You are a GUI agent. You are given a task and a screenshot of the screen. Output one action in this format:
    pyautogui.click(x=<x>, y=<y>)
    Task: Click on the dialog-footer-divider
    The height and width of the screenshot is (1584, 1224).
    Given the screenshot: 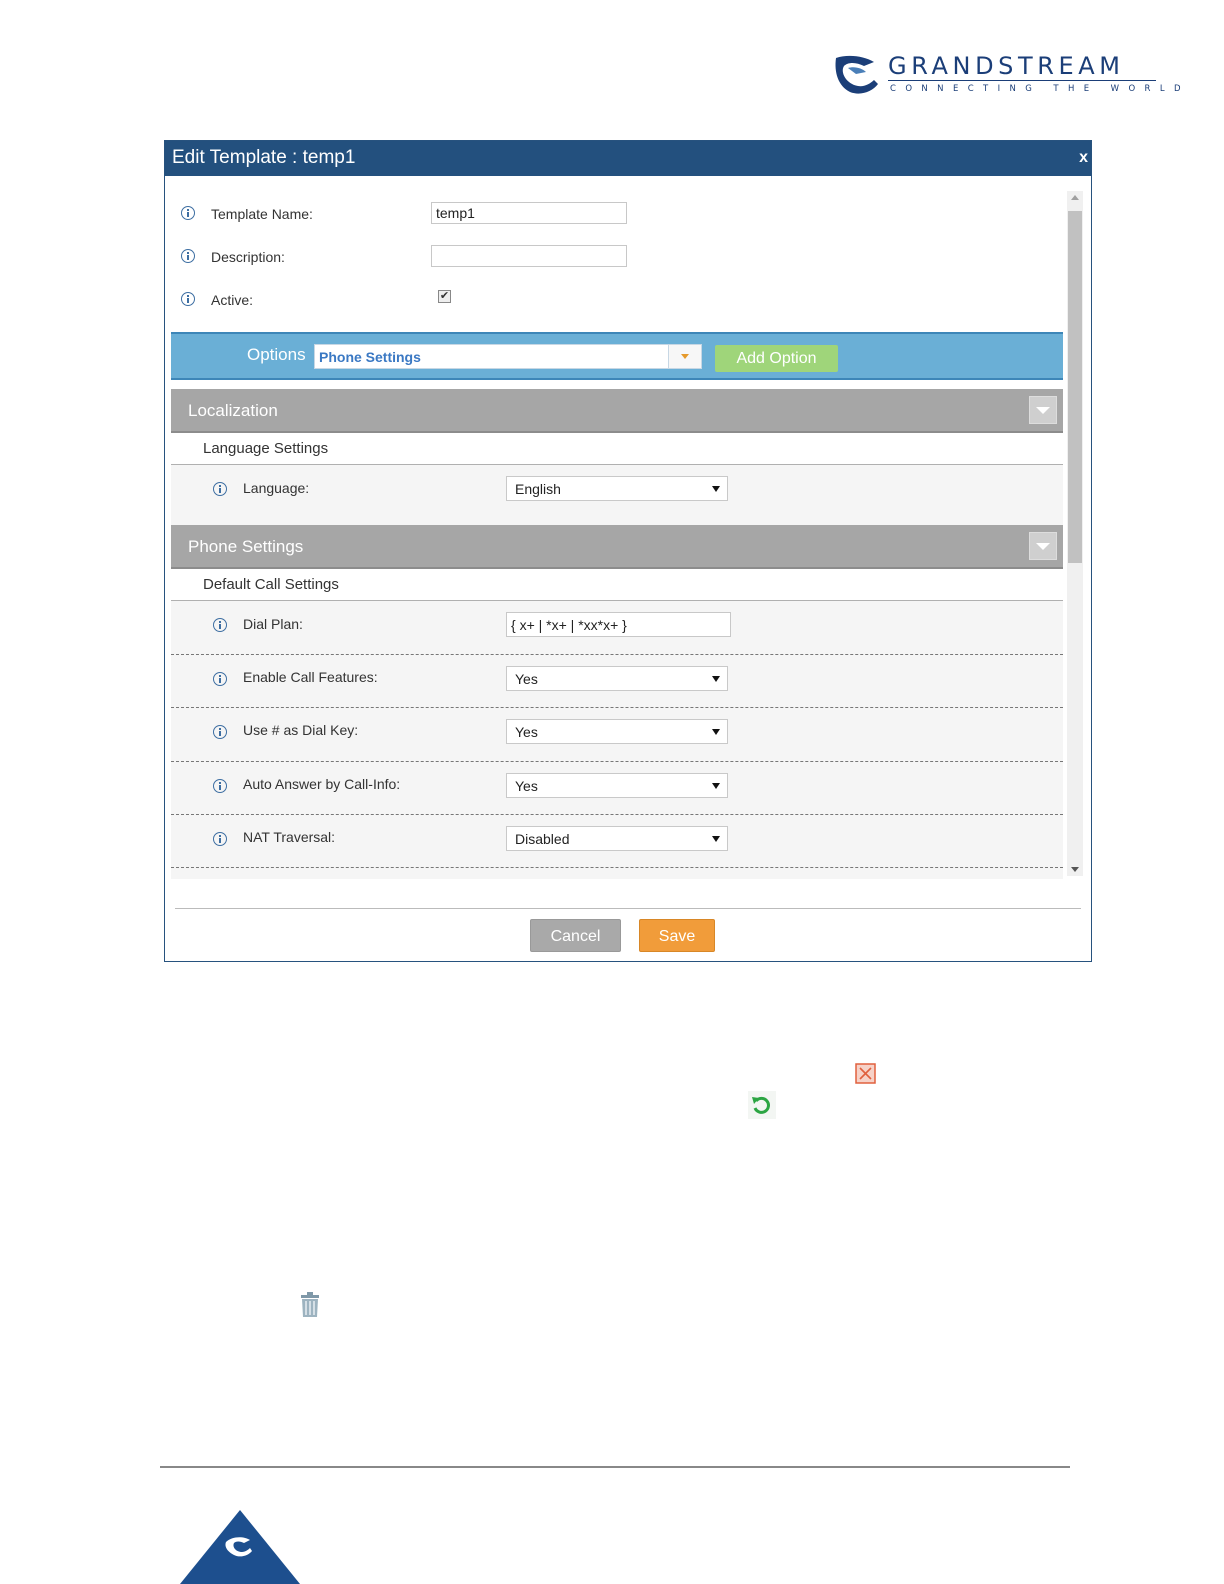 What is the action you would take?
    pyautogui.click(x=628, y=908)
    